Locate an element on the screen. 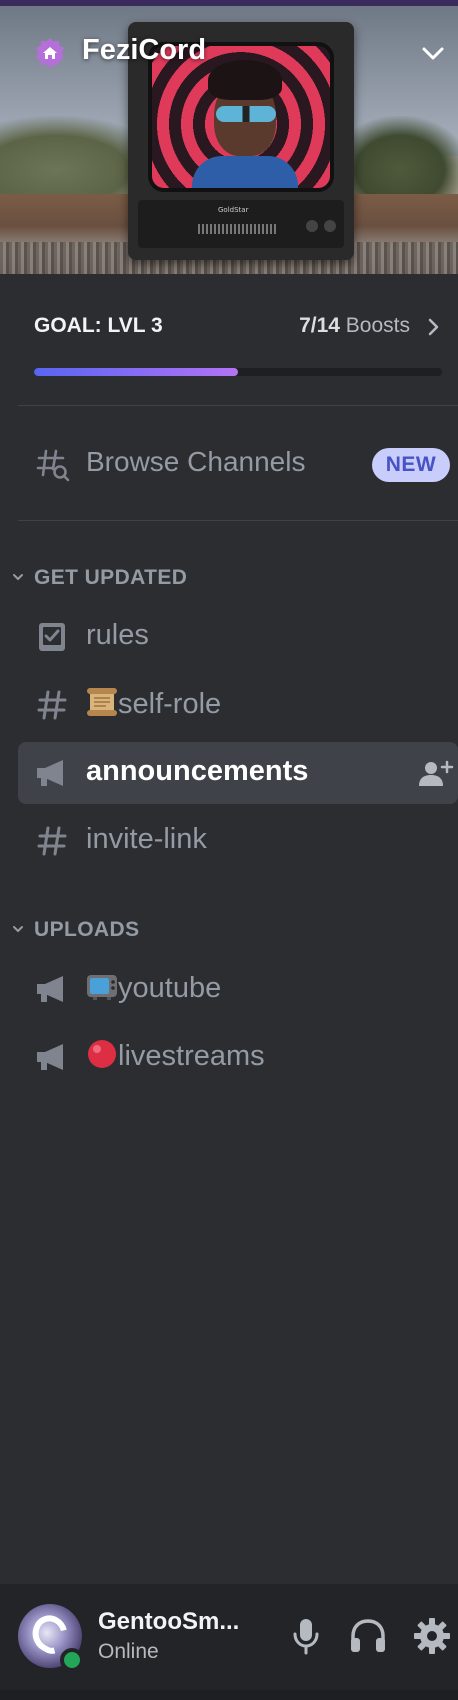 The image size is (458, 1700). browse-channels-button: Browse Channels NEW is located at coordinates (238, 464).